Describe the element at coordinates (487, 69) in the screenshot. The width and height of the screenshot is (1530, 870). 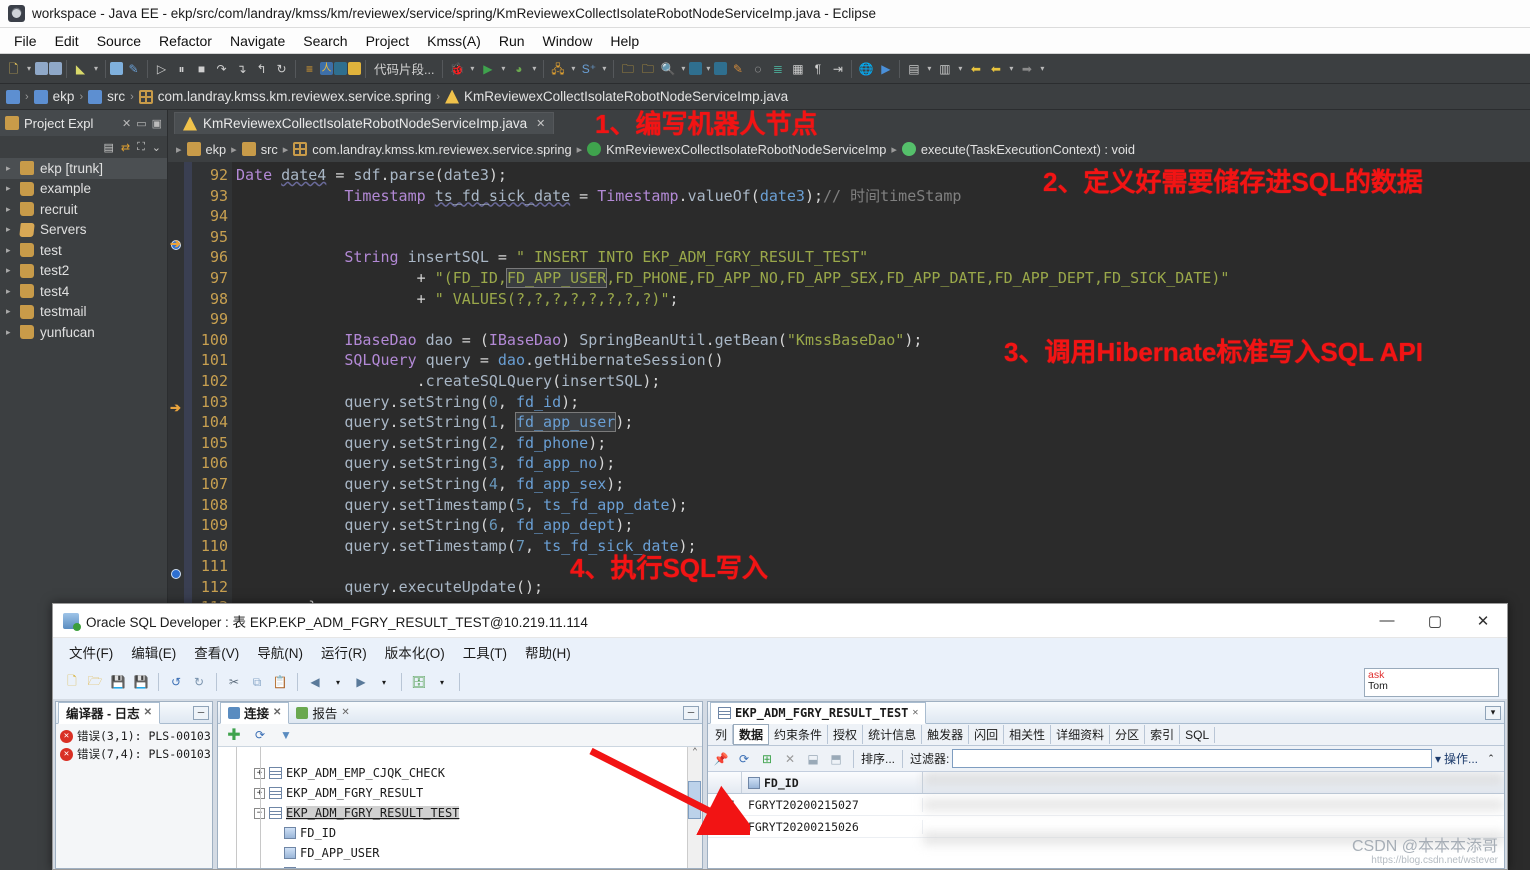
I see `run-icon: ▶` at that location.